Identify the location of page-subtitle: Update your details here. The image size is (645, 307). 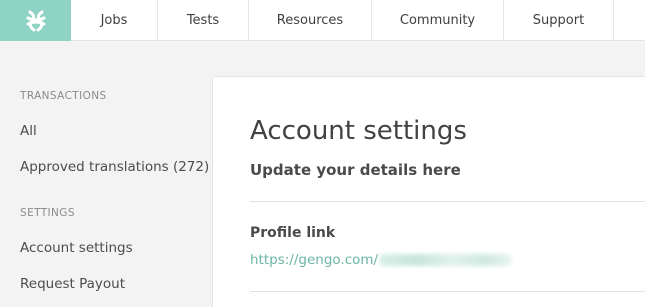
(355, 170).